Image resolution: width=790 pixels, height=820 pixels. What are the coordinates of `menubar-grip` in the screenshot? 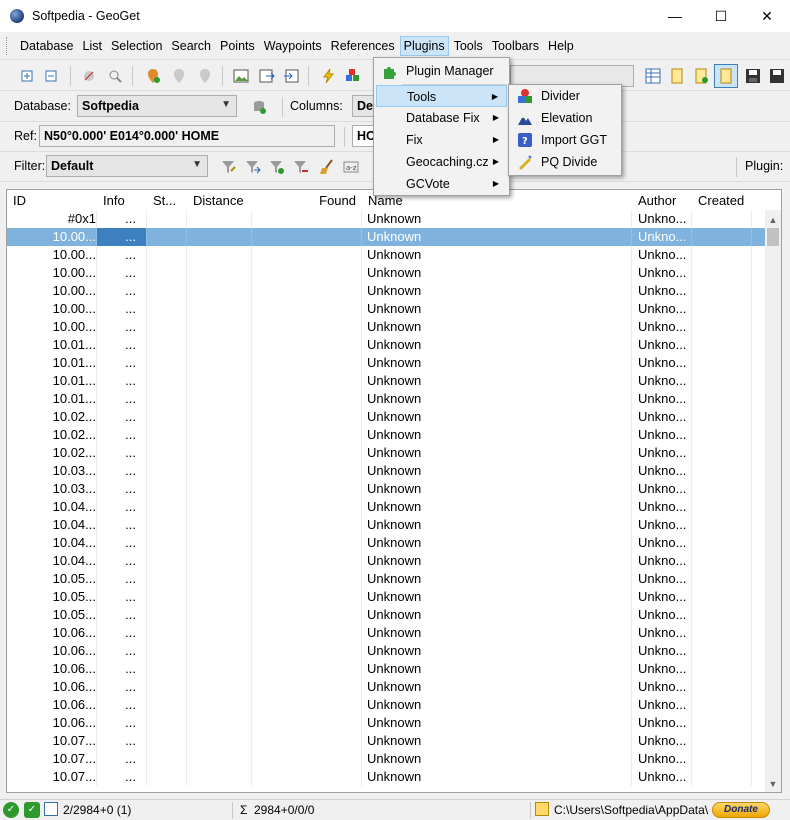 It's located at (7, 46).